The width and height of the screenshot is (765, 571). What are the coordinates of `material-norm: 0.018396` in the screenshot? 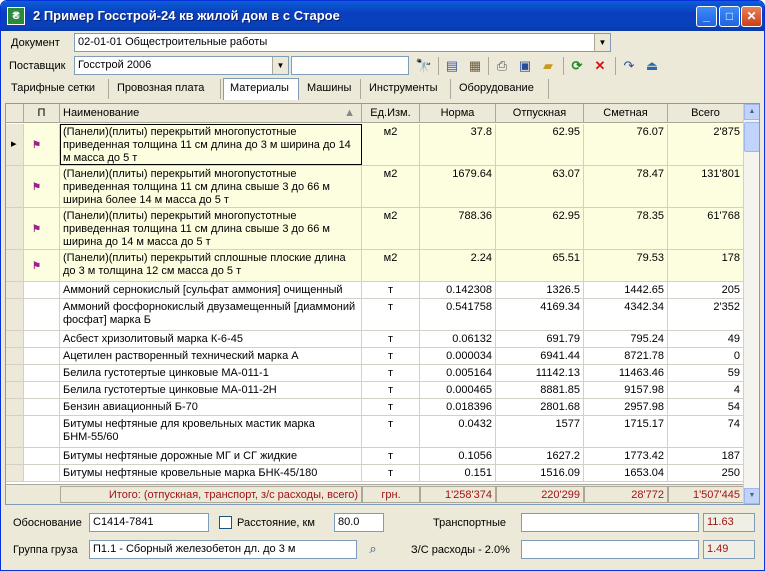 It's located at (458, 407).